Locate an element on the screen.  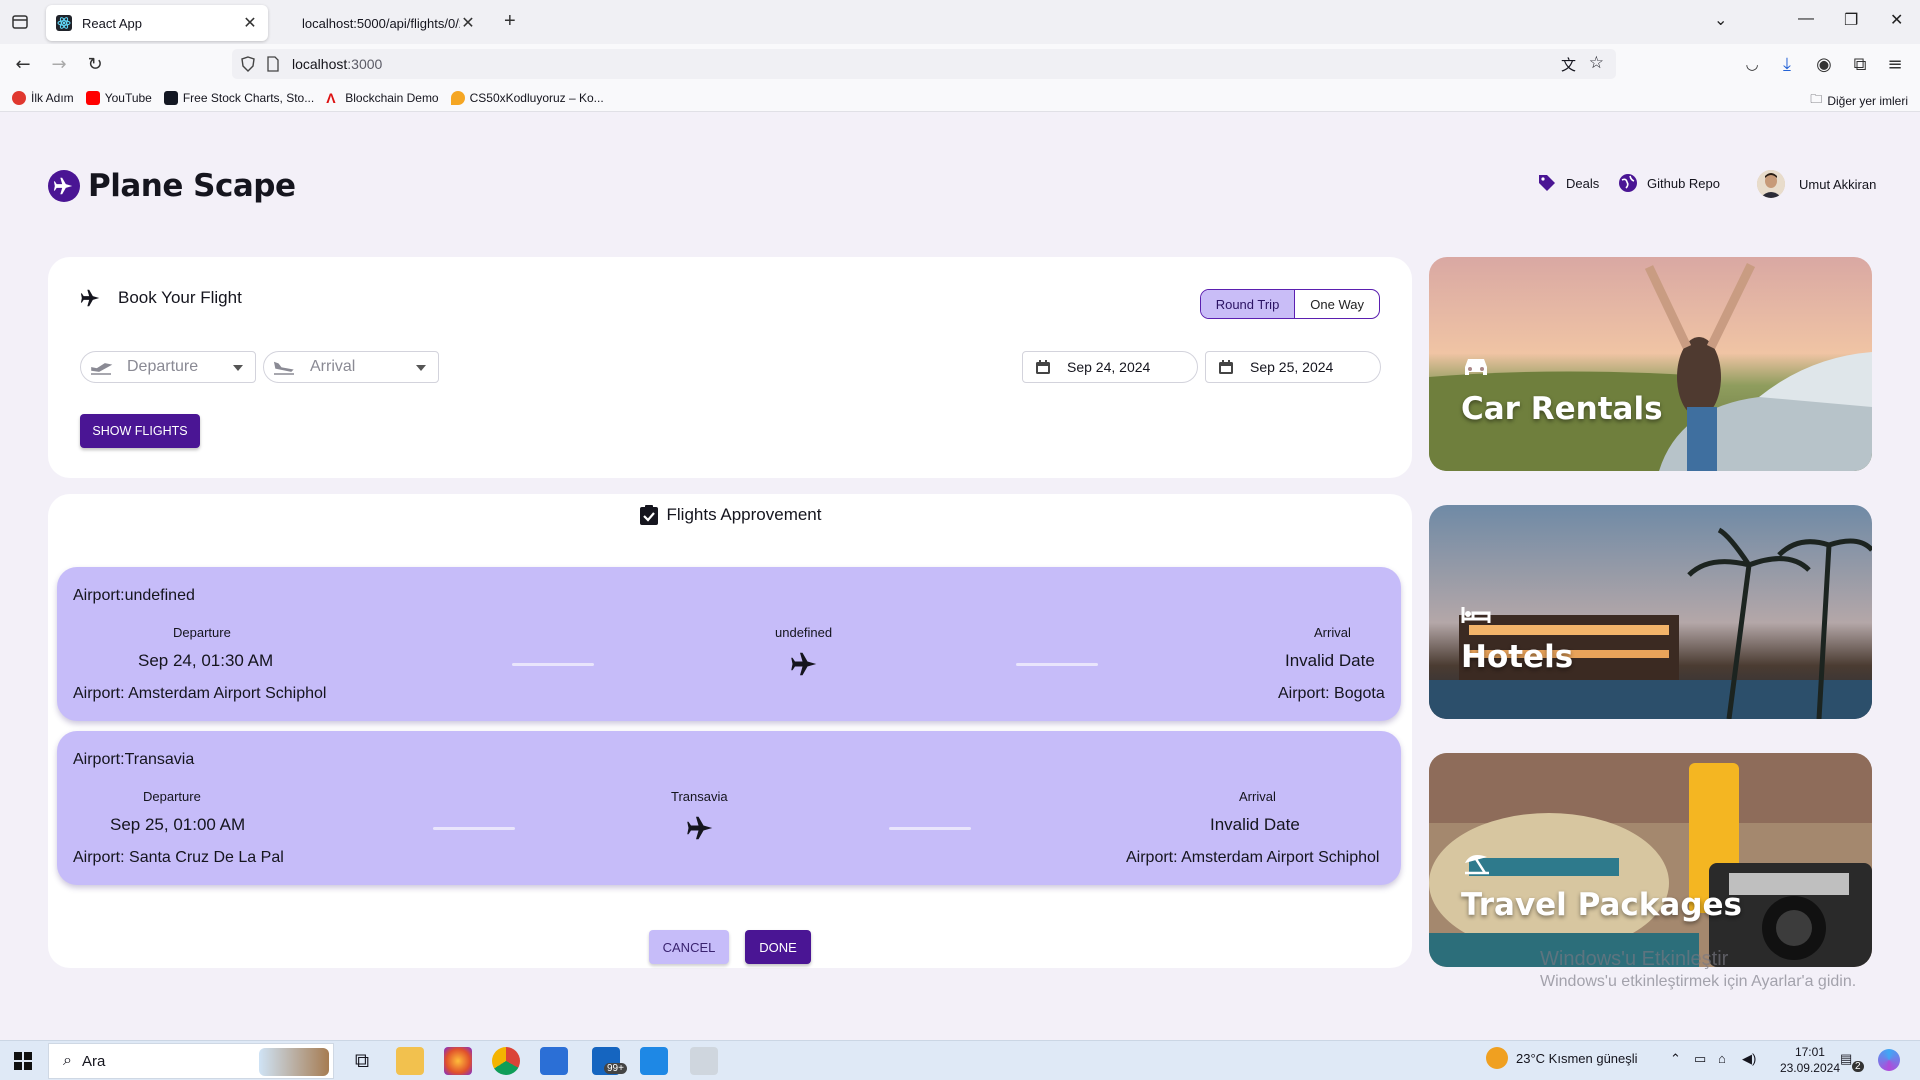
travel-packages-label: Travel Packages is located at coordinates (1601, 905).